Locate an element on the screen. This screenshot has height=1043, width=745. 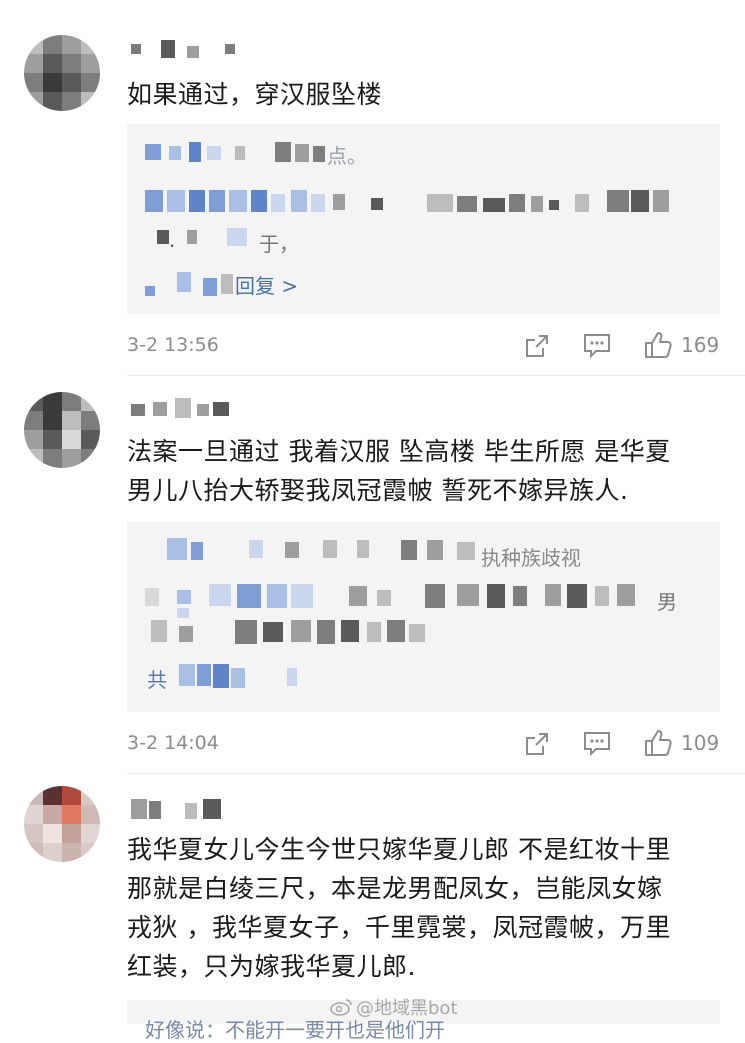
watermark-text: @地域黑bot is located at coordinates (407, 1008).